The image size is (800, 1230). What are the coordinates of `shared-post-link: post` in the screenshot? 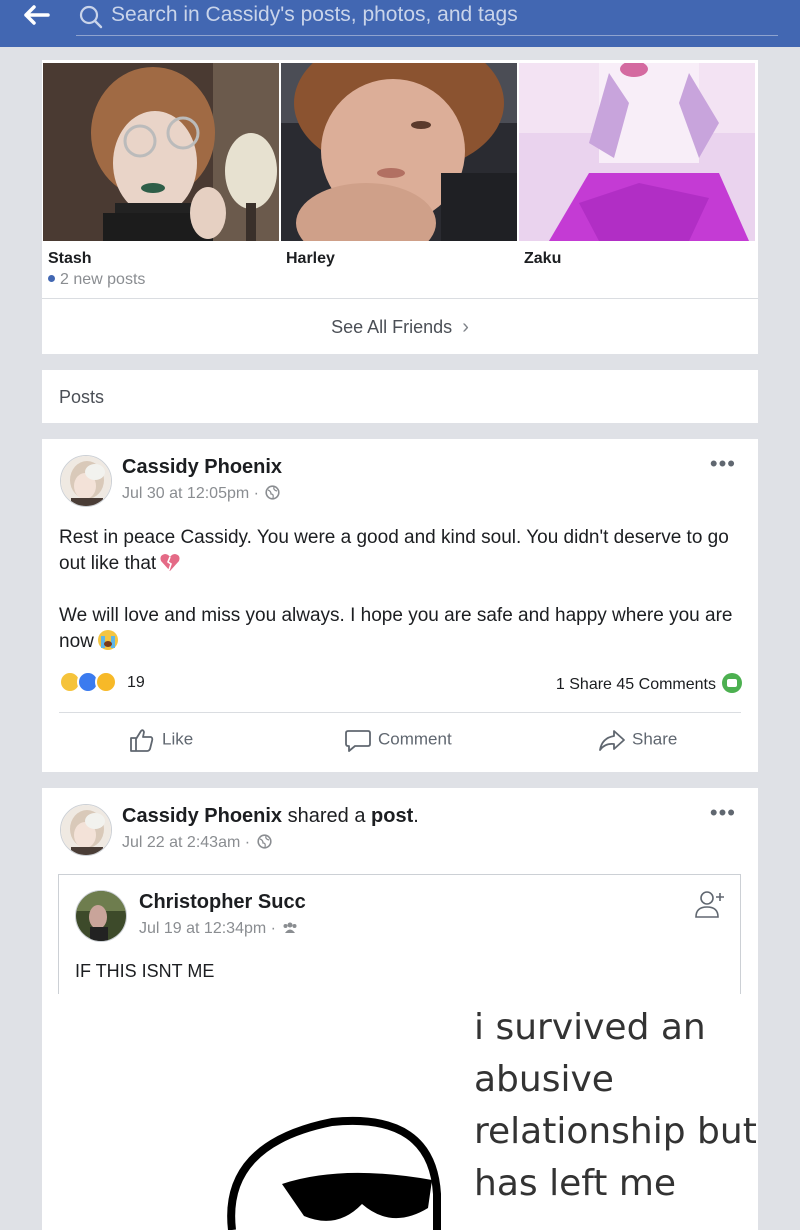 It's located at (392, 816).